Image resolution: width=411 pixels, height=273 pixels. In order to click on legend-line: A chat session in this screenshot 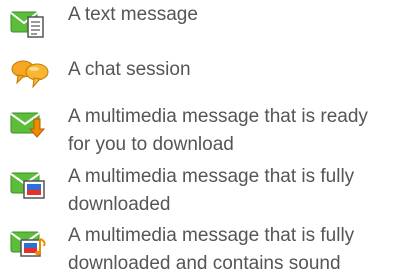, I will do `click(129, 69)`.